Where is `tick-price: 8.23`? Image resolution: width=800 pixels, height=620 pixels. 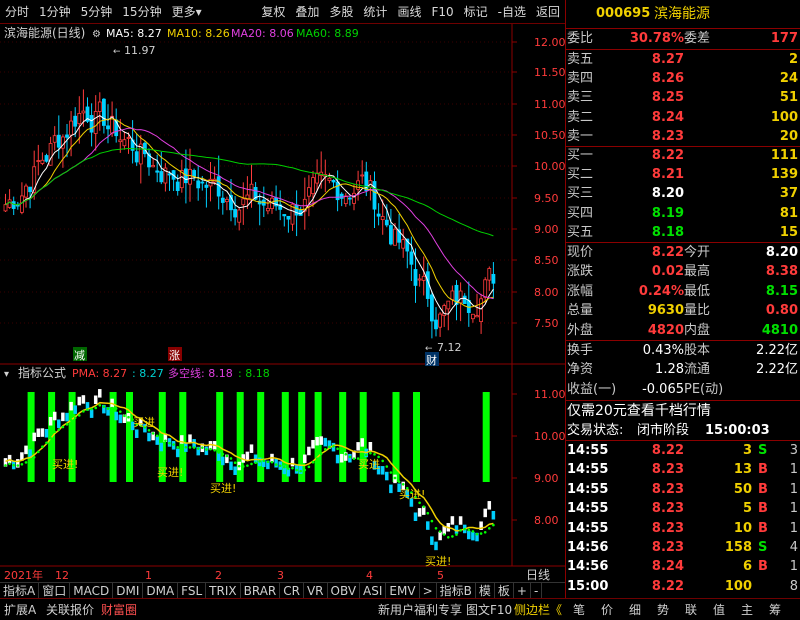 tick-price: 8.23 is located at coordinates (667, 547).